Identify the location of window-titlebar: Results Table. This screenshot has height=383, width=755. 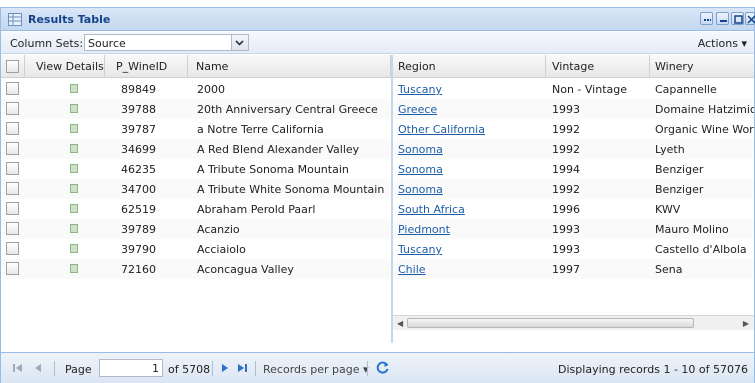
(378, 19).